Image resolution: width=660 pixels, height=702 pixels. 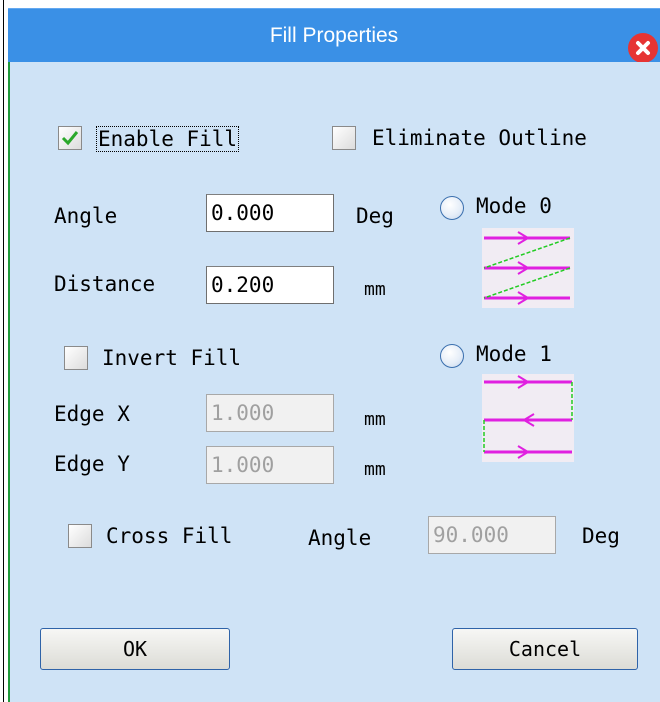 I want to click on bidirectional-fill-icon, so click(x=528, y=417).